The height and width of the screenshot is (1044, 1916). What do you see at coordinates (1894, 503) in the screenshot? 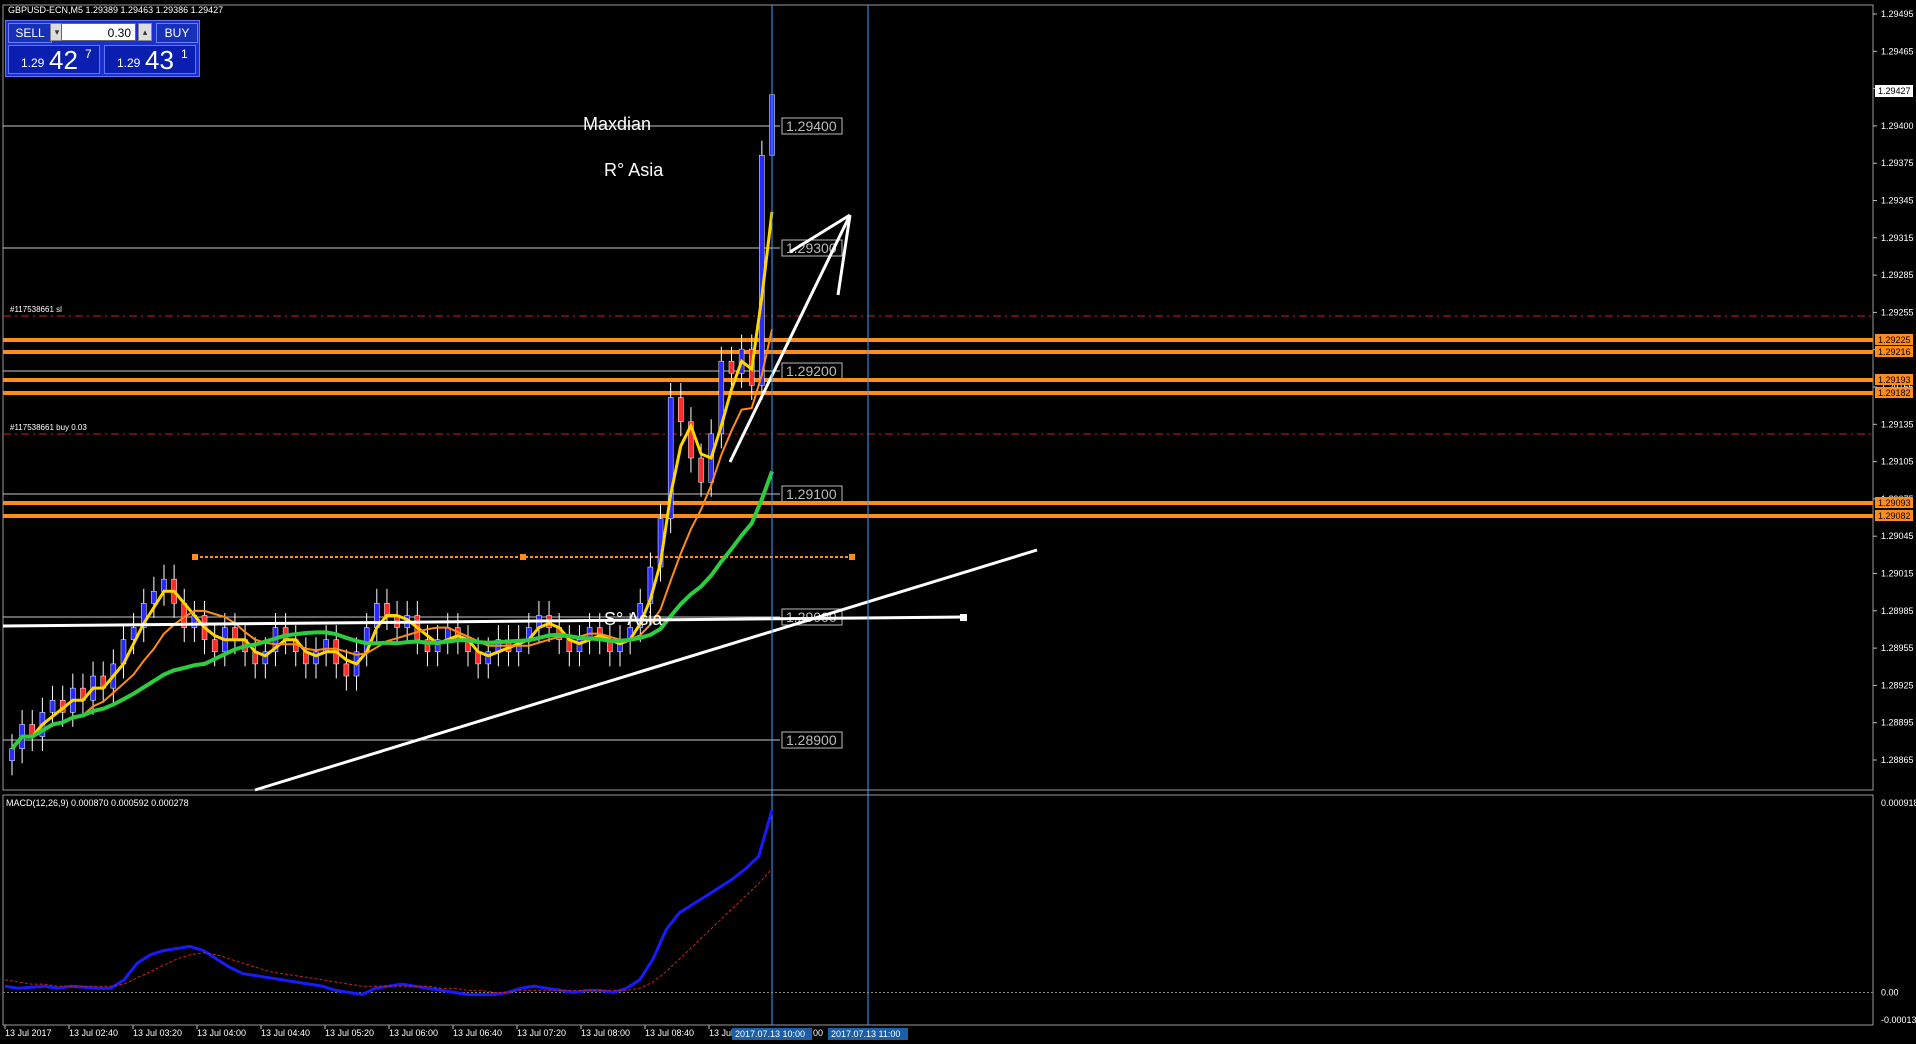
I see `orange-level-tag-label: 1.29093` at bounding box center [1894, 503].